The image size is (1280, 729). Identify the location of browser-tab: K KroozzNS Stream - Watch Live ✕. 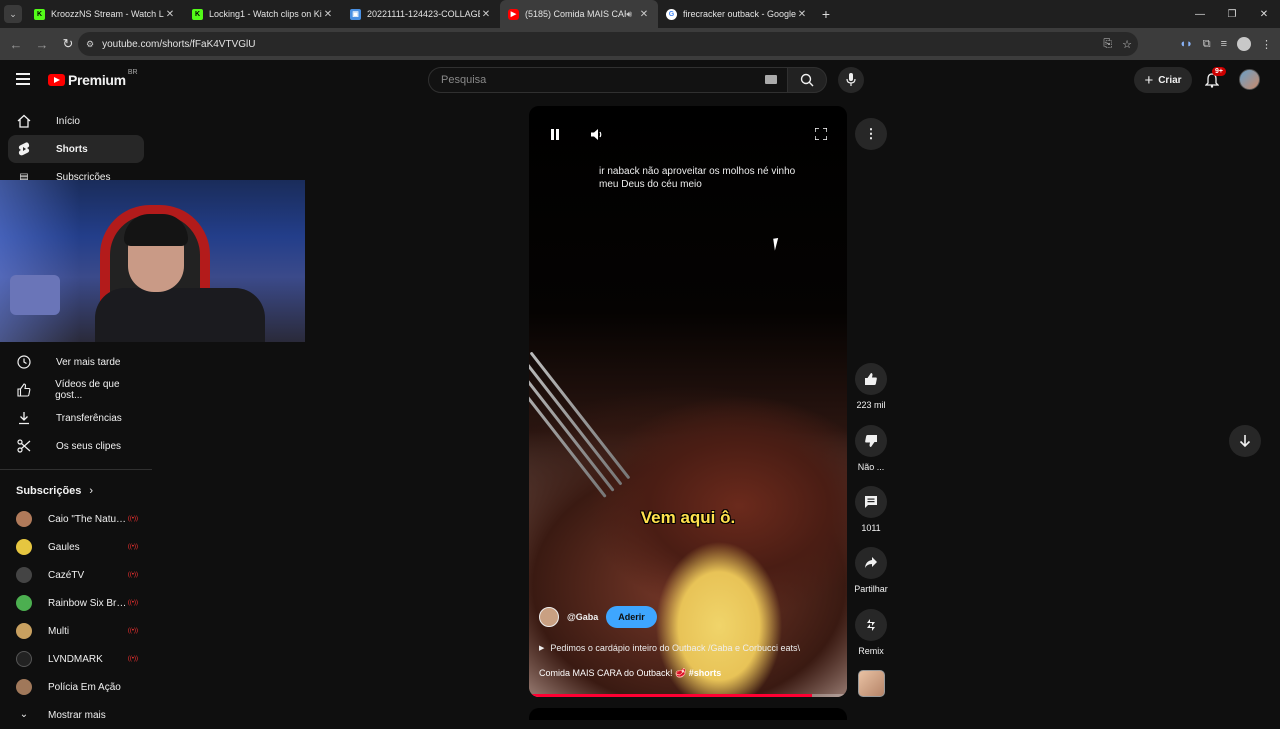
(105, 14).